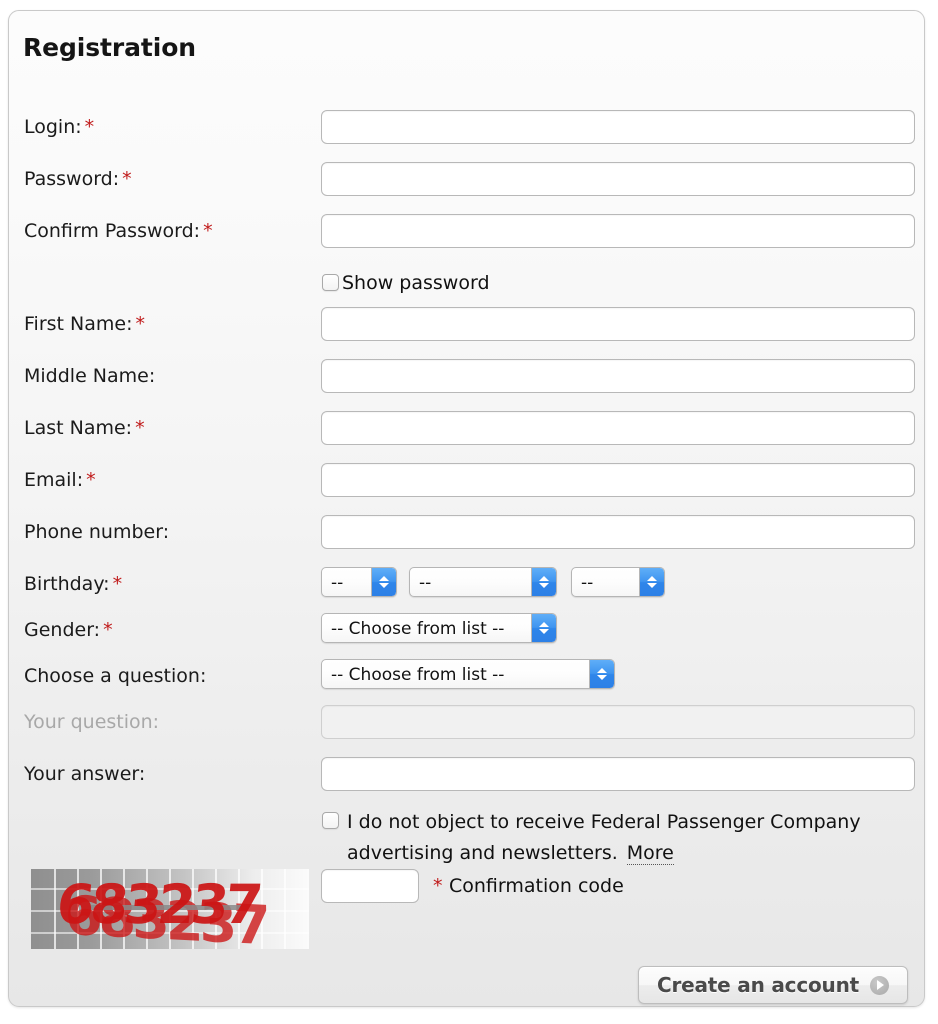  Describe the element at coordinates (618, 774) in the screenshot. I see `your-answer-input` at that location.